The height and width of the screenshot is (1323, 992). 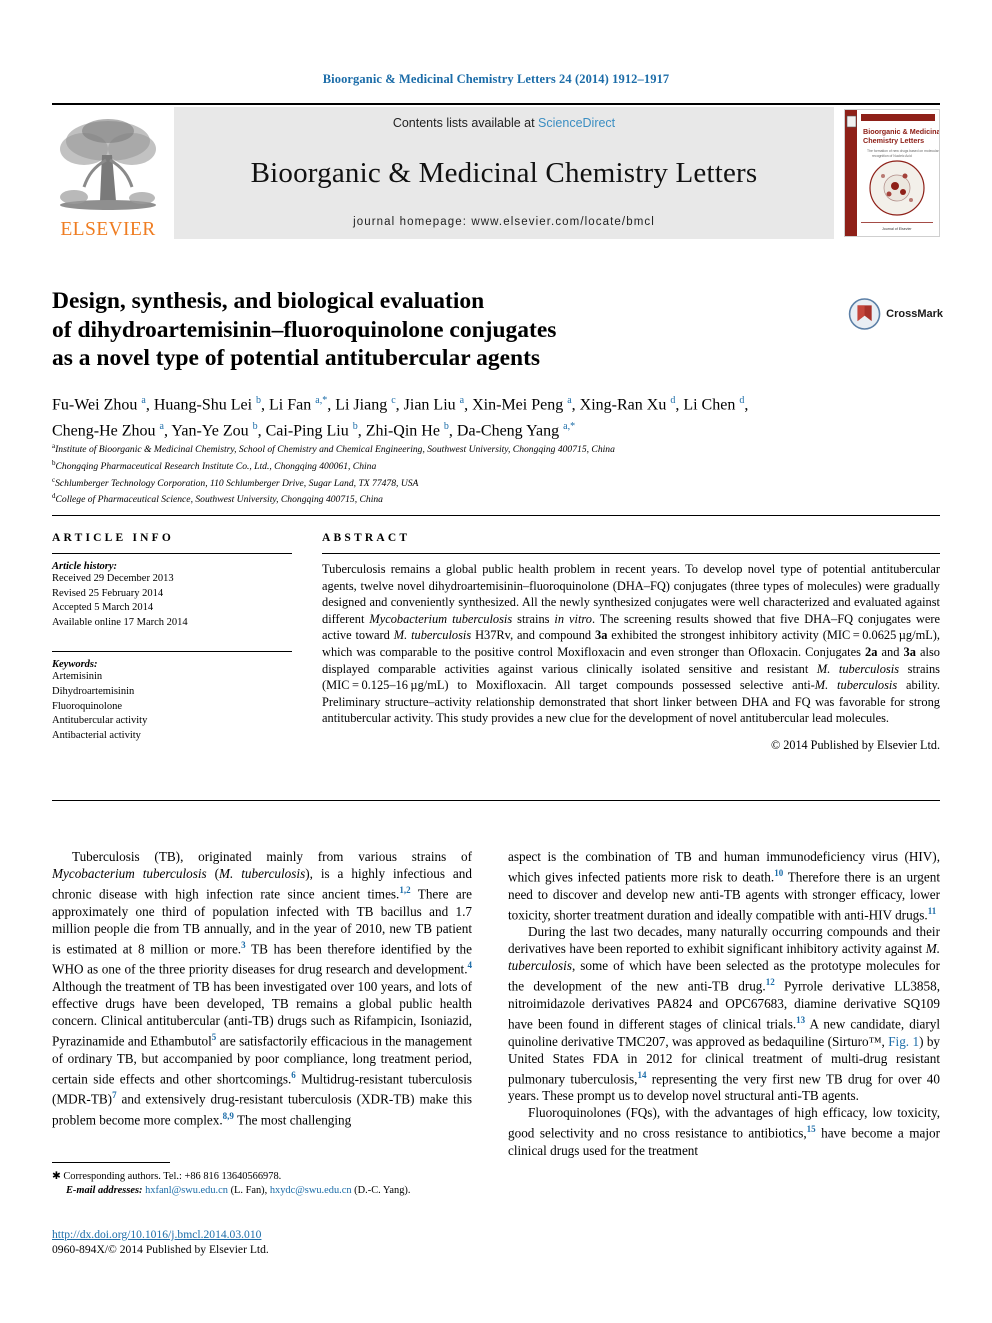 I want to click on elsevier-logo: ELSEVIER, so click(x=108, y=173).